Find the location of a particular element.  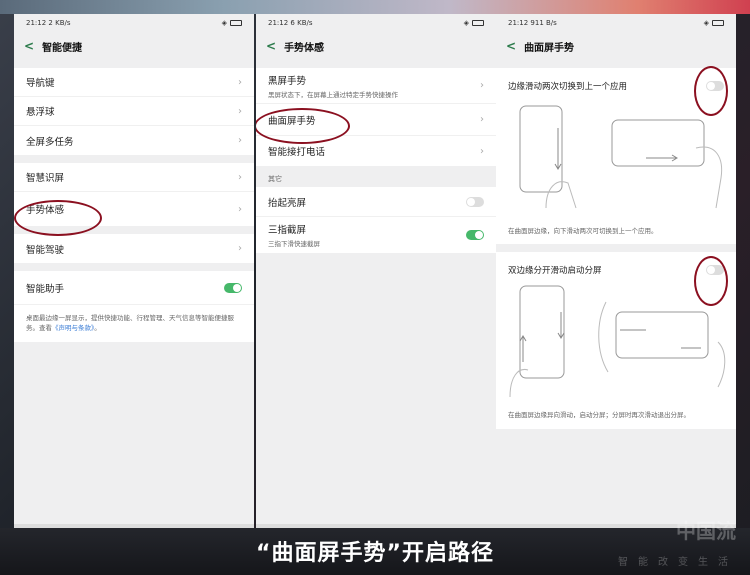

item-label: 抬起亮屏 is located at coordinates (287, 203).